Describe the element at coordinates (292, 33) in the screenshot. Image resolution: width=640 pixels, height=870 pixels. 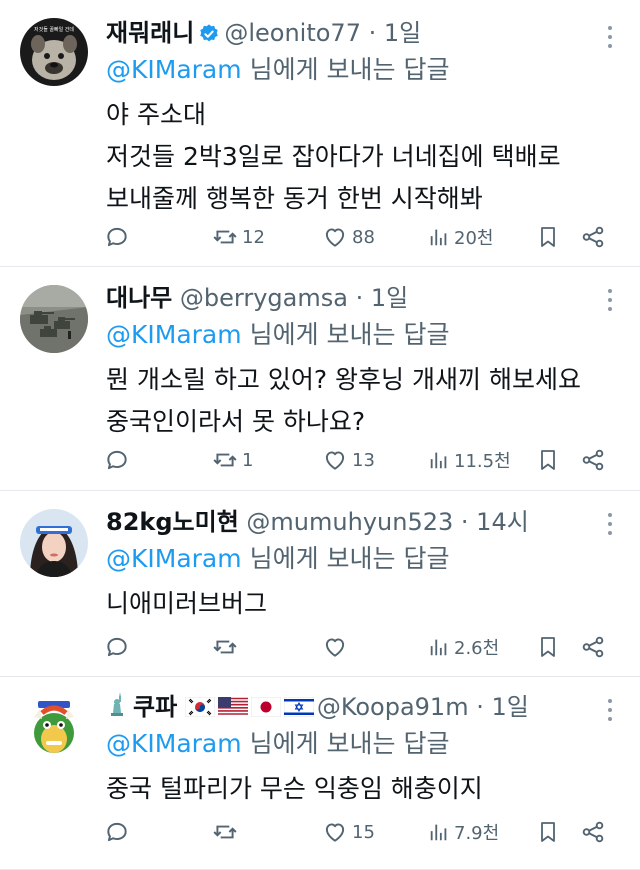
I see `user-handle: @leonito77` at that location.